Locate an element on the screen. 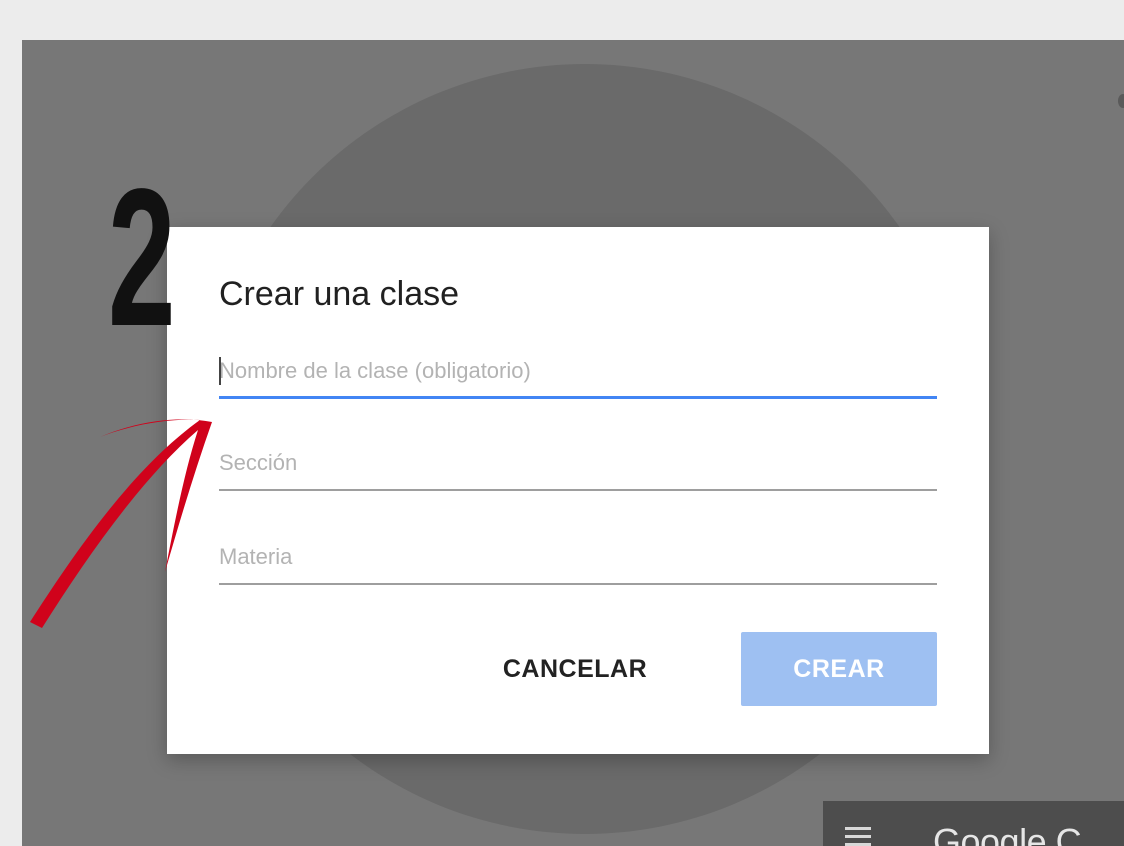 This screenshot has width=1124, height=846. top-bar is located at coordinates (562, 20).